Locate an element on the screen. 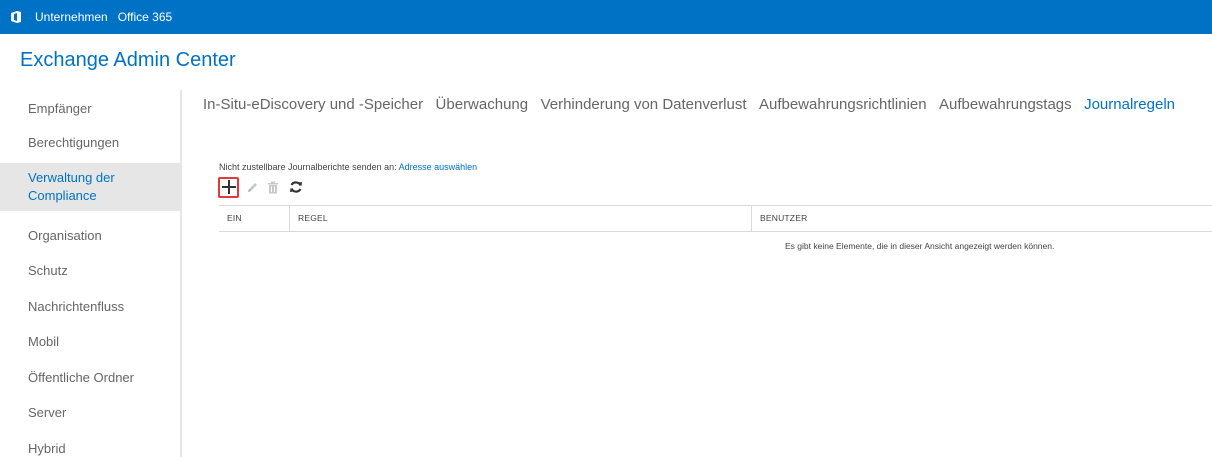  column-header-user: BENUTZER is located at coordinates (981, 218).